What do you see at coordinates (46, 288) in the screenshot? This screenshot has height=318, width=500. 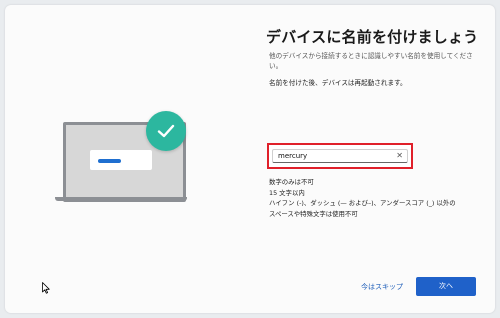 I see `mouse-pointer-icon` at bounding box center [46, 288].